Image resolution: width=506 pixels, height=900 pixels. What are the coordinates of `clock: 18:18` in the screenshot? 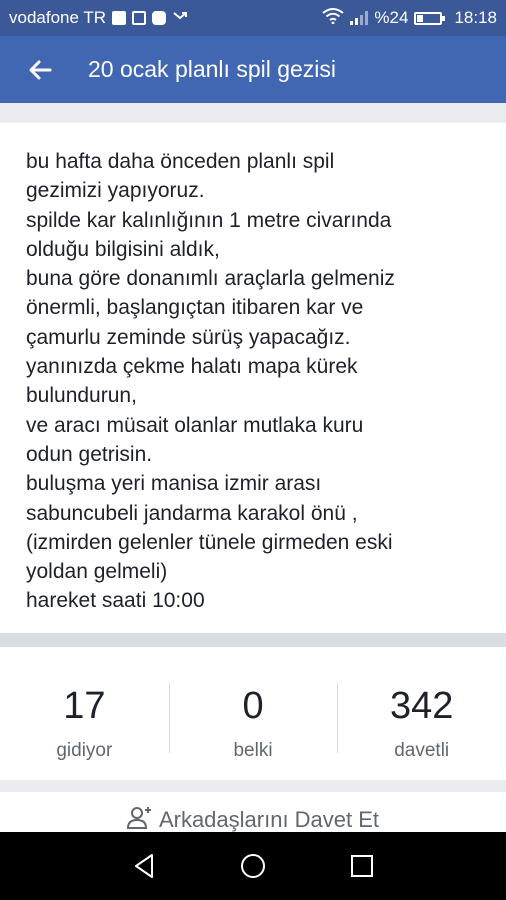 It's located at (475, 17).